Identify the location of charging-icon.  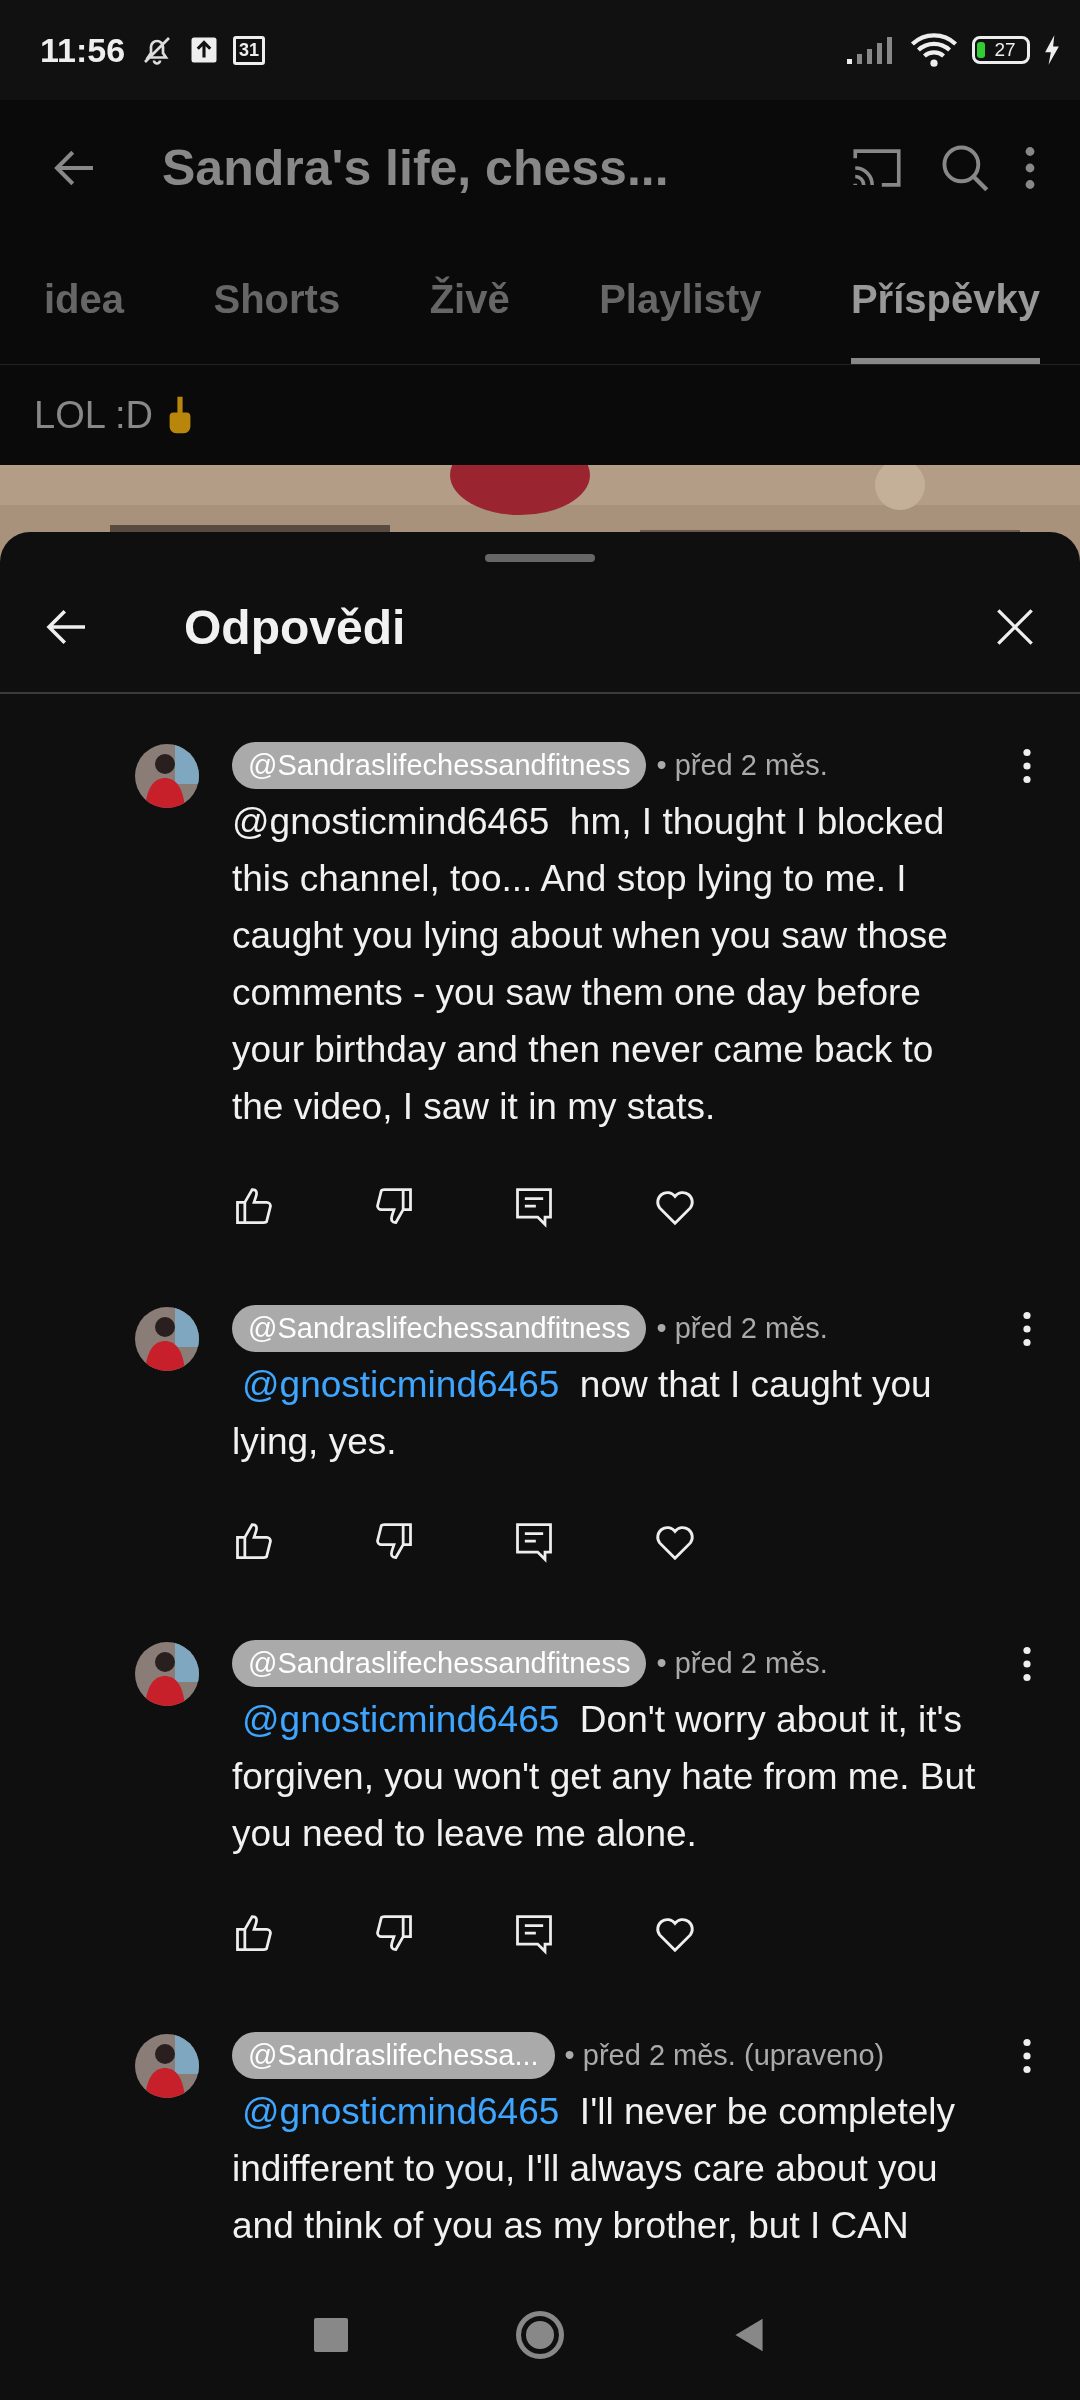
(1052, 50).